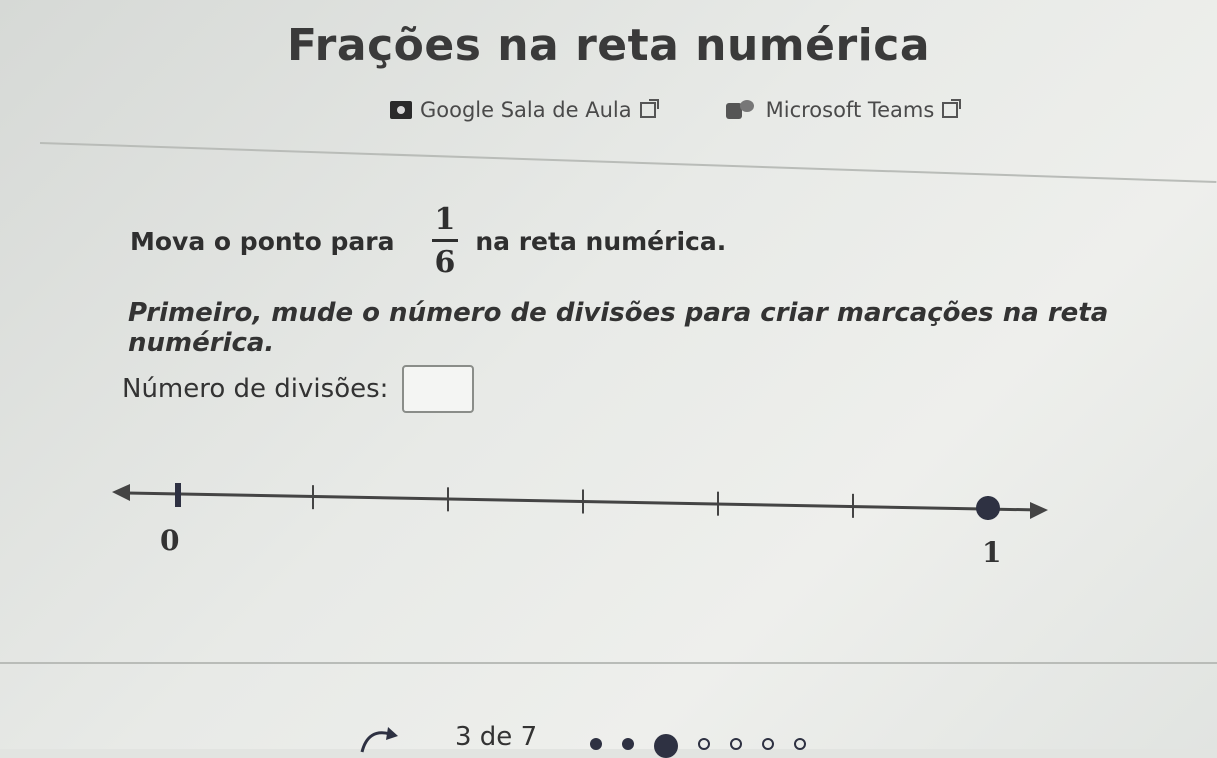 This screenshot has width=1217, height=758. Describe the element at coordinates (445, 262) in the screenshot. I see `fraction-denominator: 6` at that location.